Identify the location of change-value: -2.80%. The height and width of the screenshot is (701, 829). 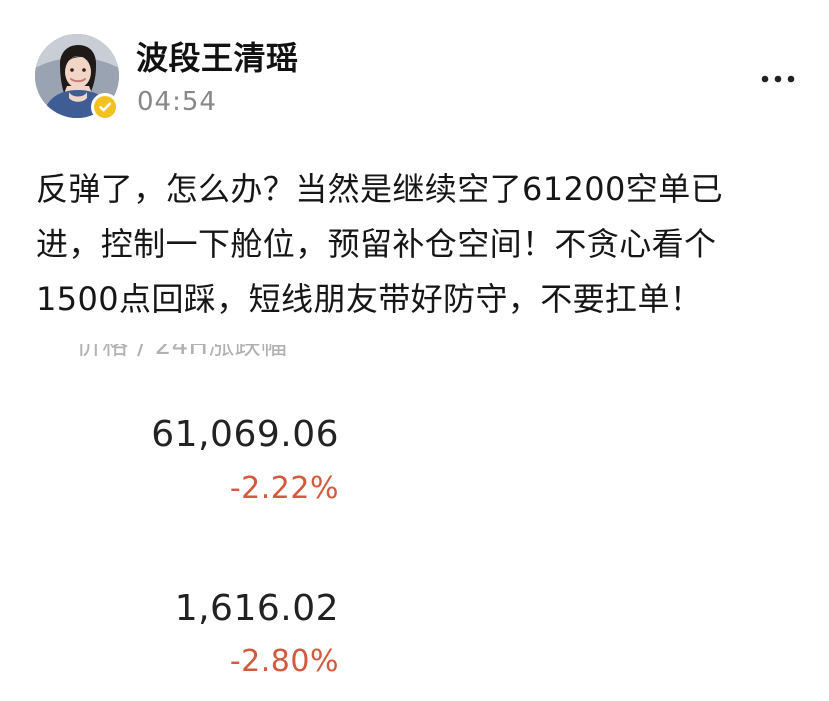
(284, 661).